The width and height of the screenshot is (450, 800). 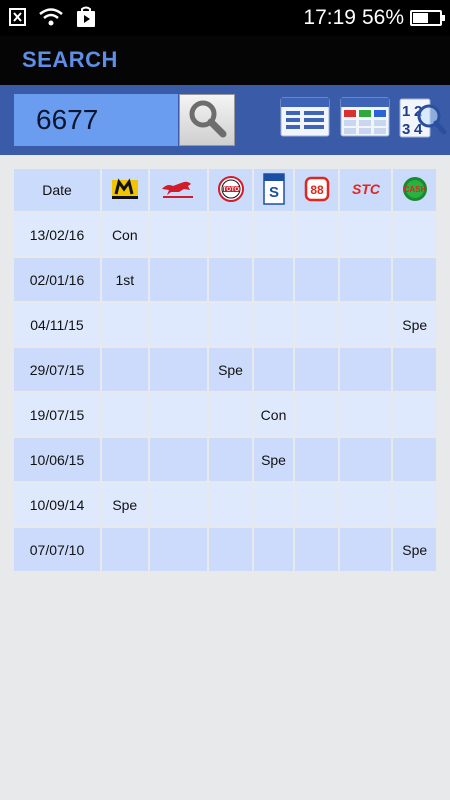 What do you see at coordinates (427, 18) in the screenshot?
I see `battery-icon` at bounding box center [427, 18].